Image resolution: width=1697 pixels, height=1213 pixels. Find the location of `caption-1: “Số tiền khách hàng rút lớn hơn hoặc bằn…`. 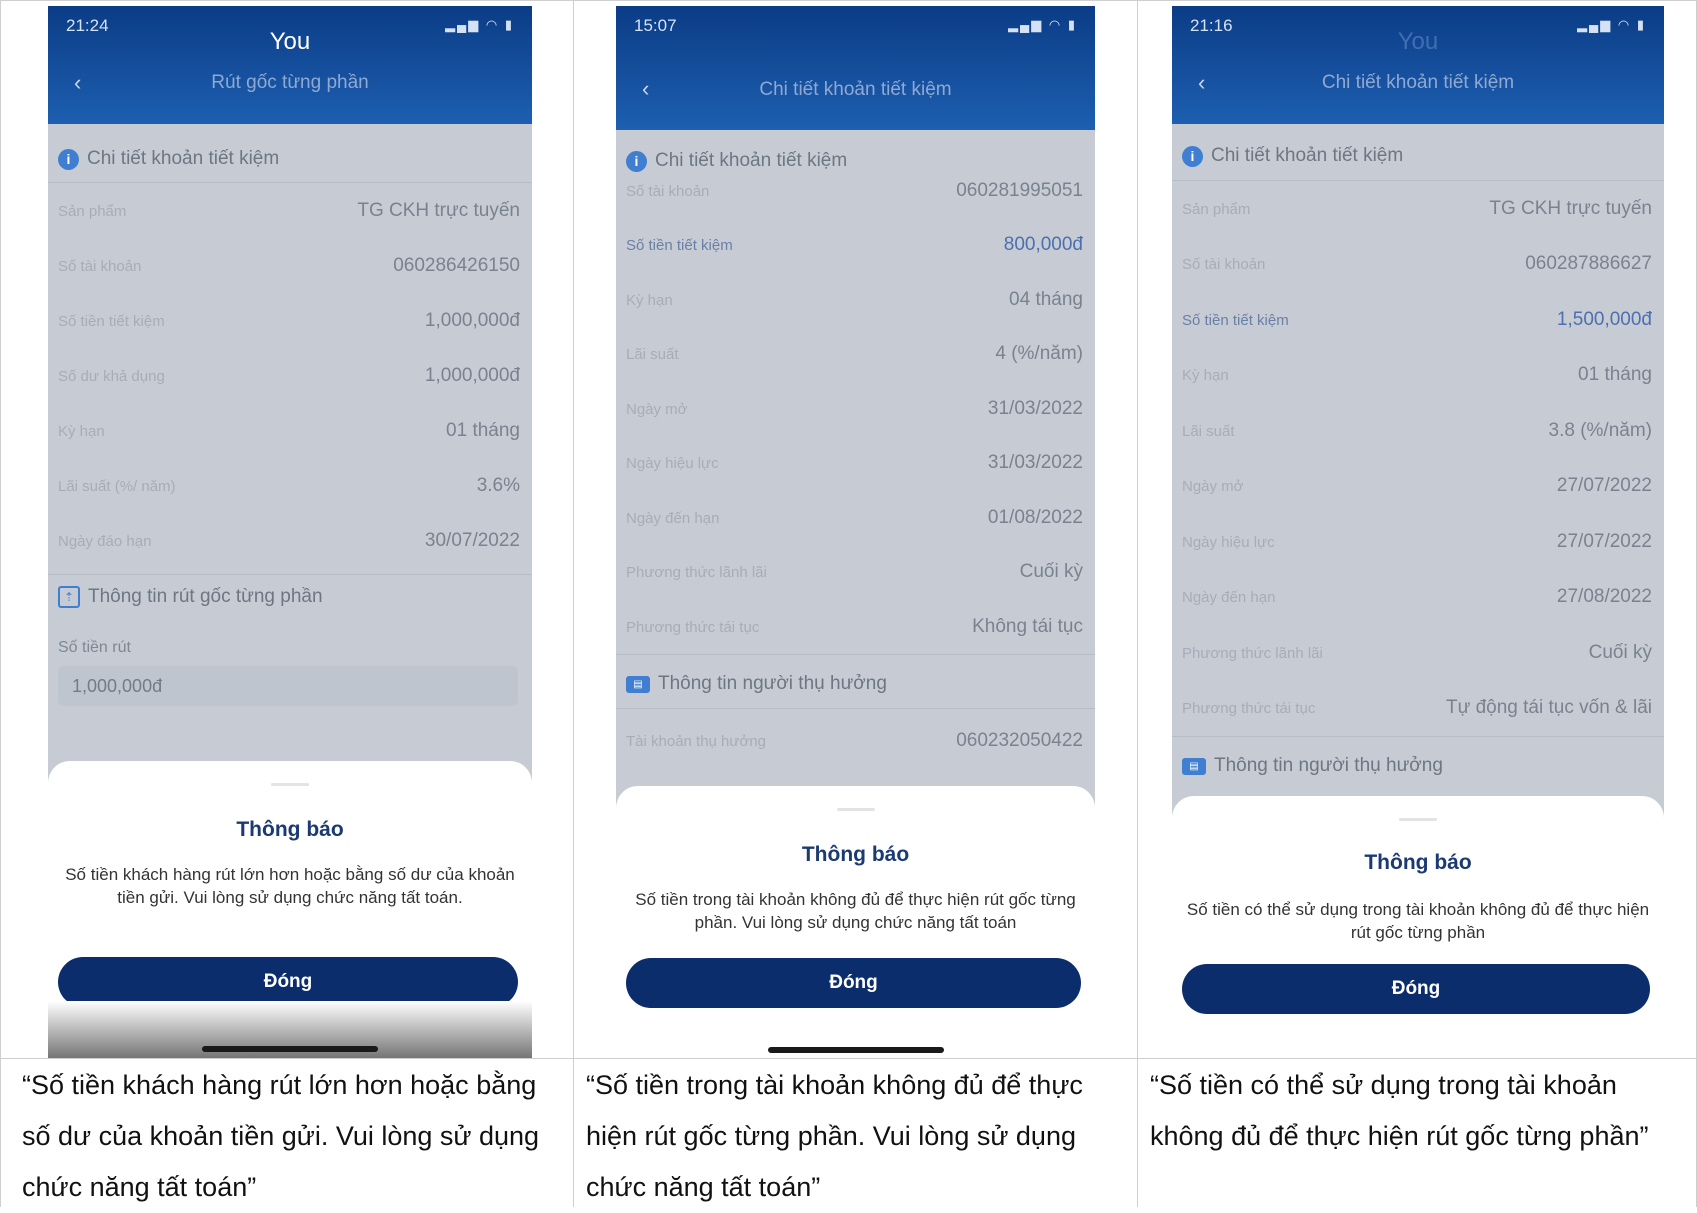

caption-1: “Số tiền khách hàng rút lớn hơn hoặc bằn… is located at coordinates (281, 1136).